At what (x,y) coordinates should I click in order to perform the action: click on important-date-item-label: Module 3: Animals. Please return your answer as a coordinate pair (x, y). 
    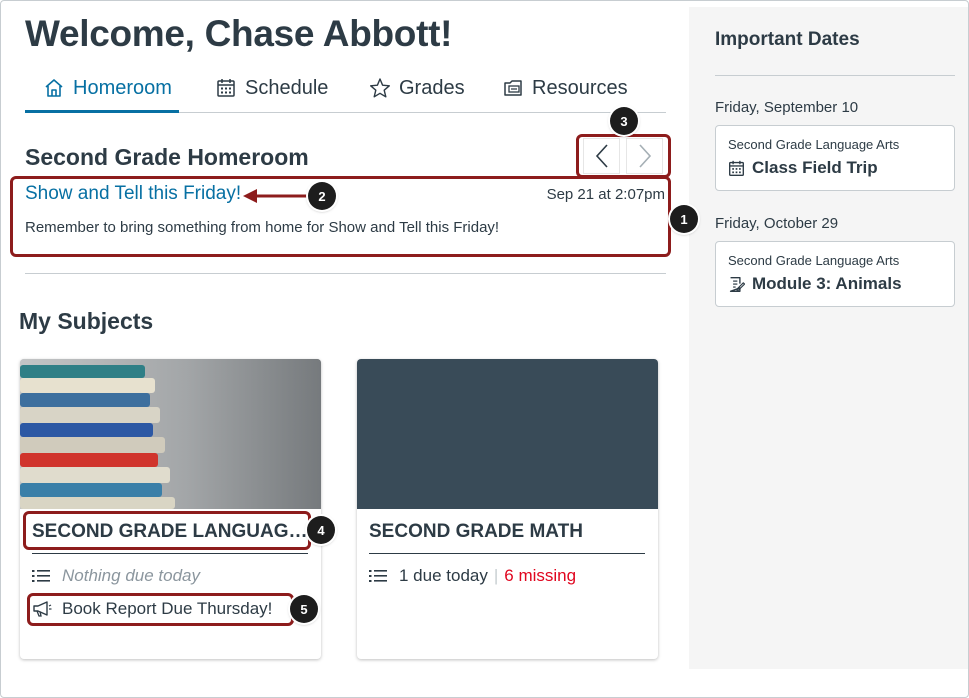
    Looking at the image, I should click on (827, 283).